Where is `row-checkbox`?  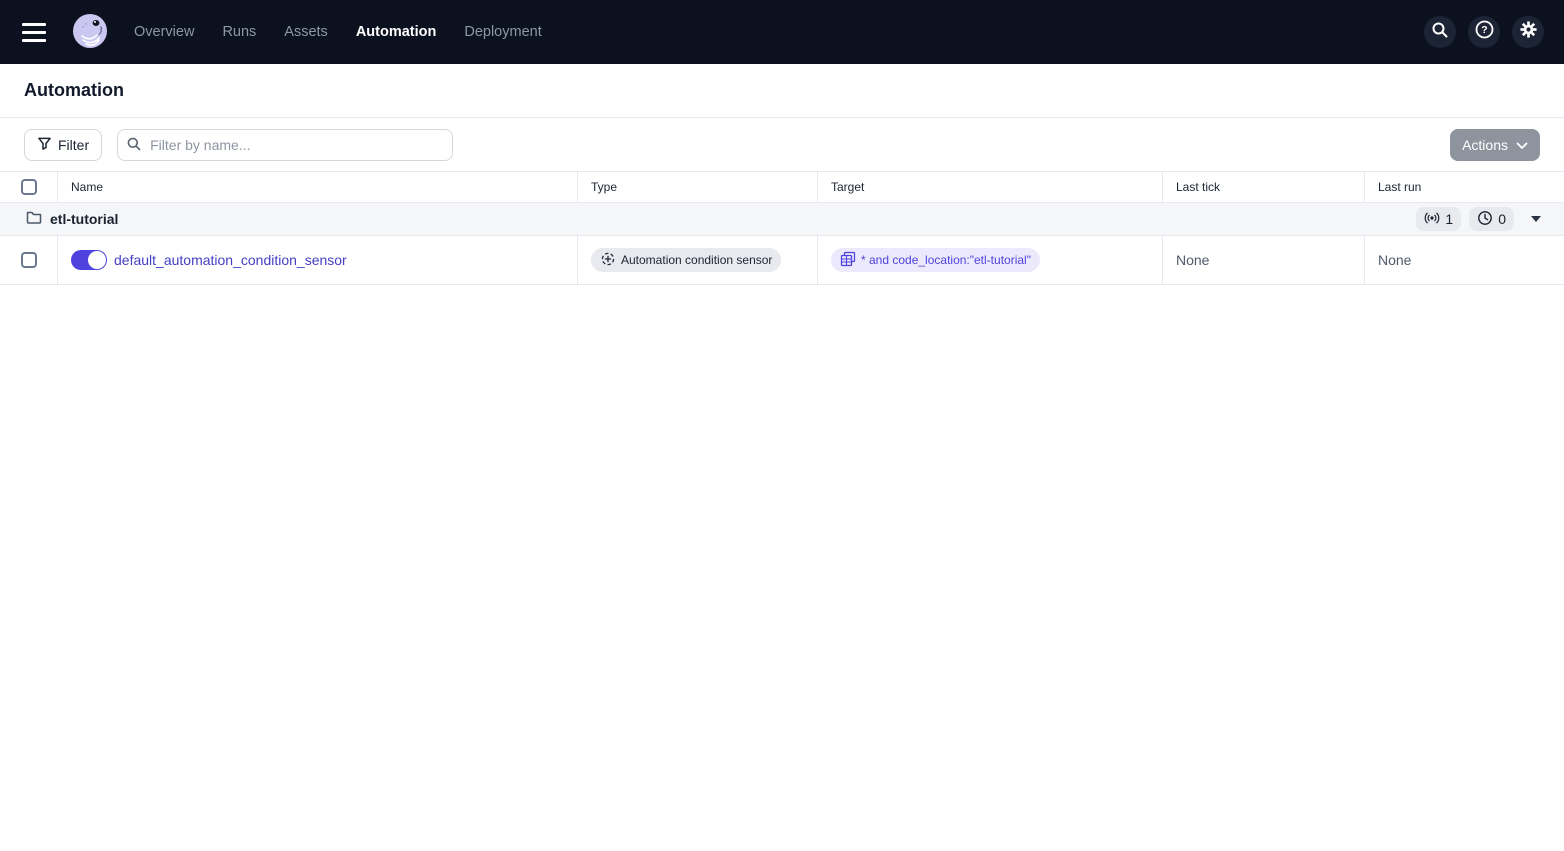 row-checkbox is located at coordinates (28, 260).